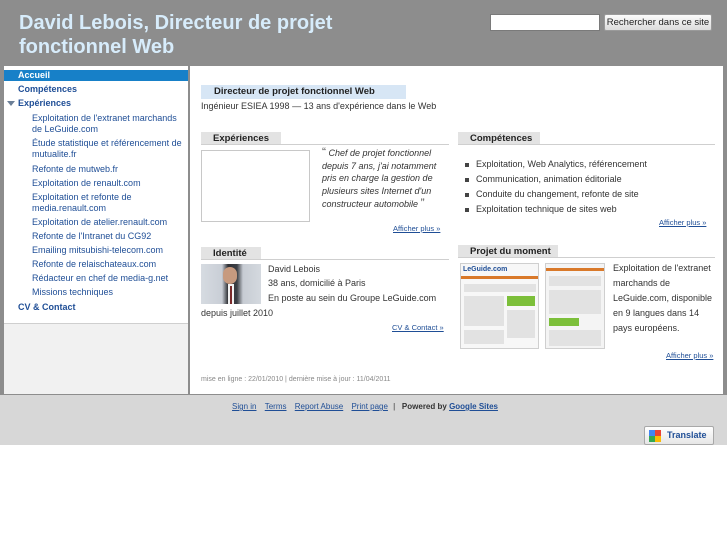 The height and width of the screenshot is (545, 727). I want to click on sidebar-item-cv-contact: CV & Contact, so click(47, 307).